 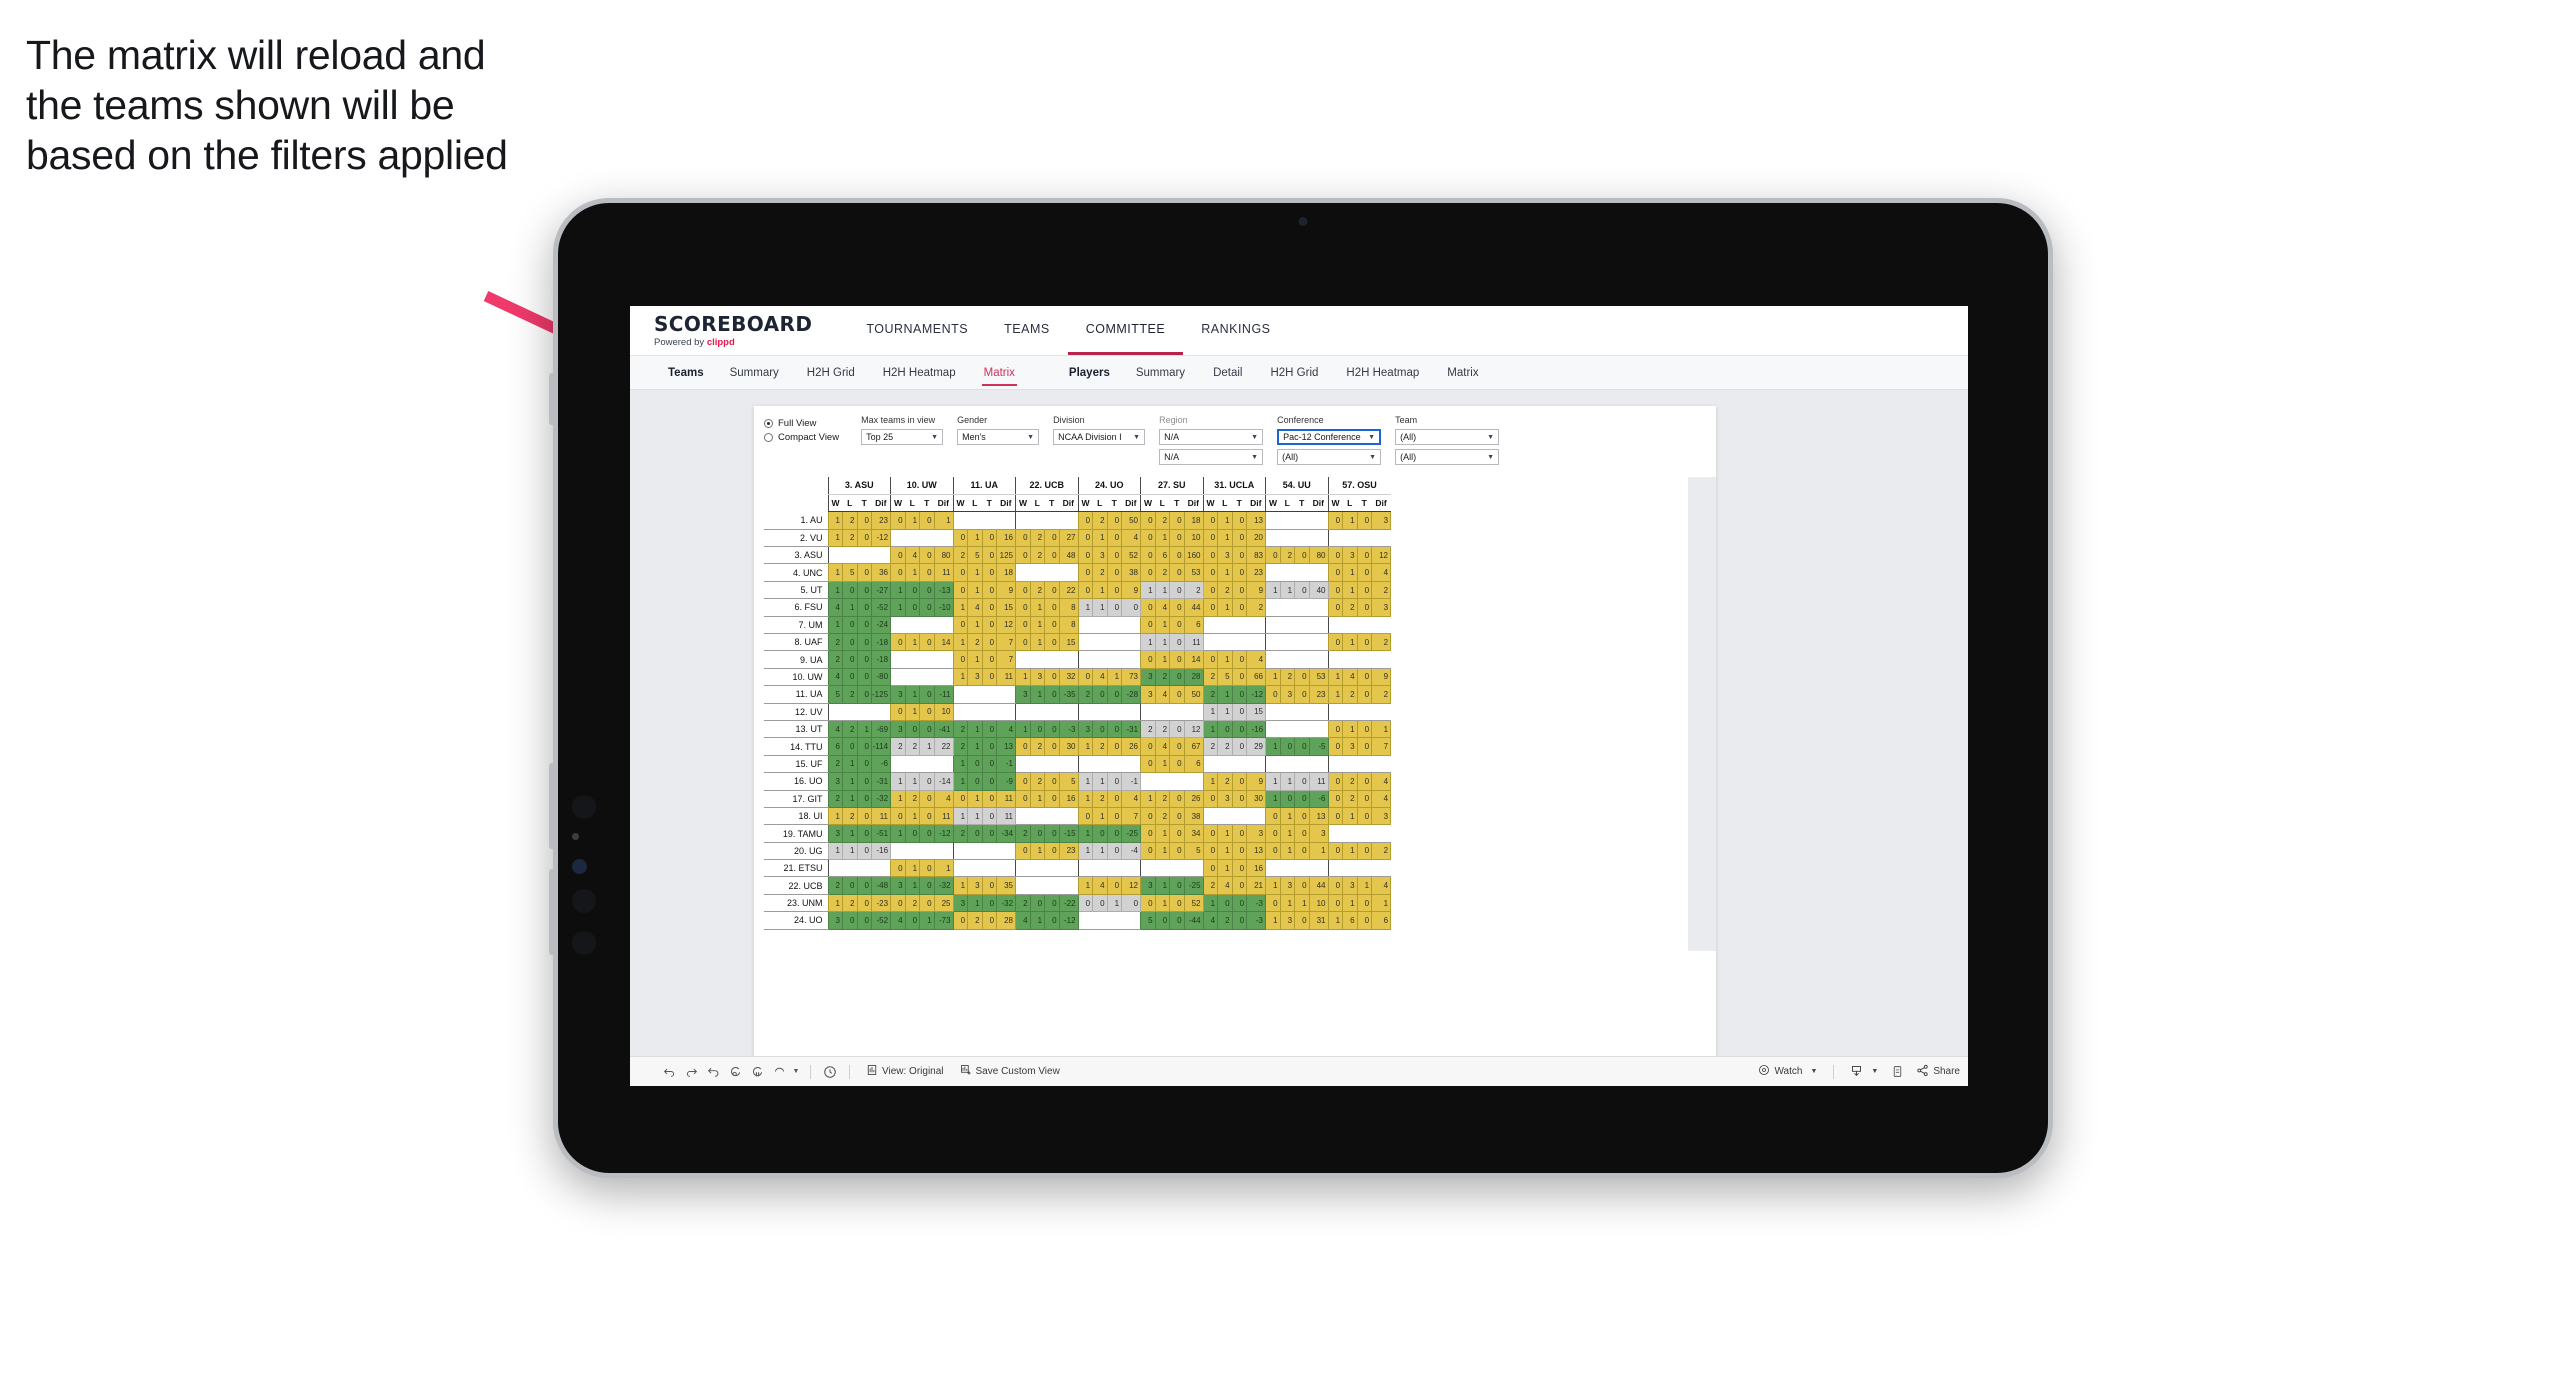 What do you see at coordinates (944, 729) in the screenshot?
I see `matrix-cell: -41` at bounding box center [944, 729].